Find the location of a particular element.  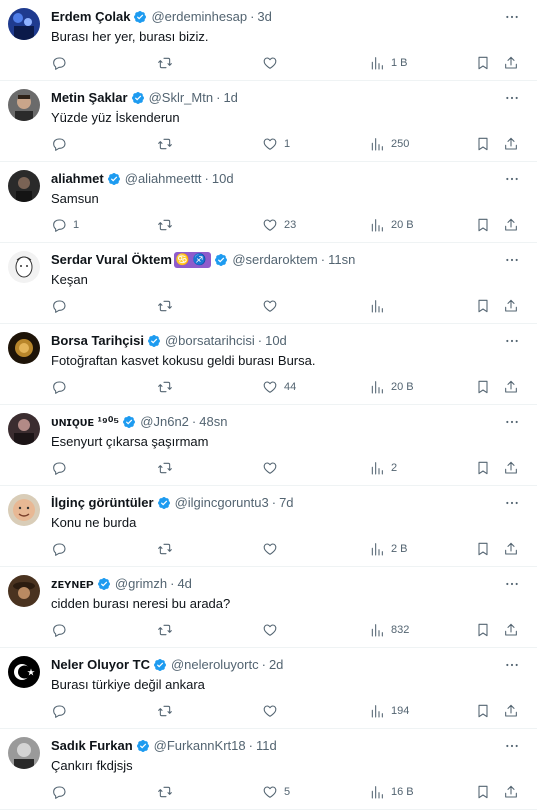

like-button: 5 is located at coordinates (276, 792).